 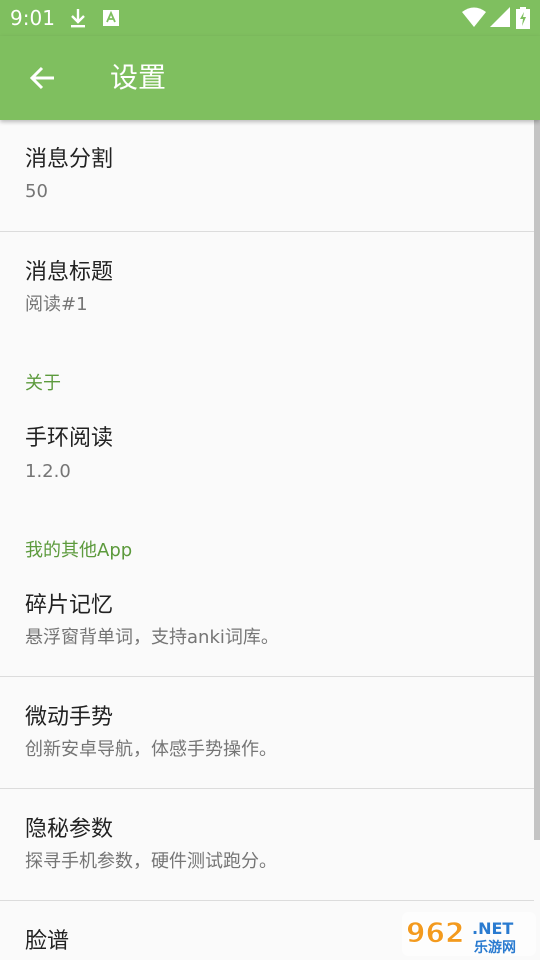 I want to click on category-about: 关于, so click(x=43, y=383).